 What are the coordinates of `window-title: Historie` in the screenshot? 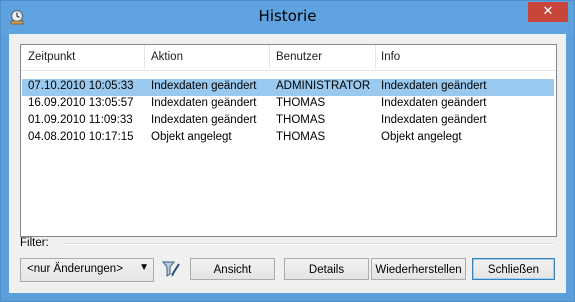 It's located at (287, 16).